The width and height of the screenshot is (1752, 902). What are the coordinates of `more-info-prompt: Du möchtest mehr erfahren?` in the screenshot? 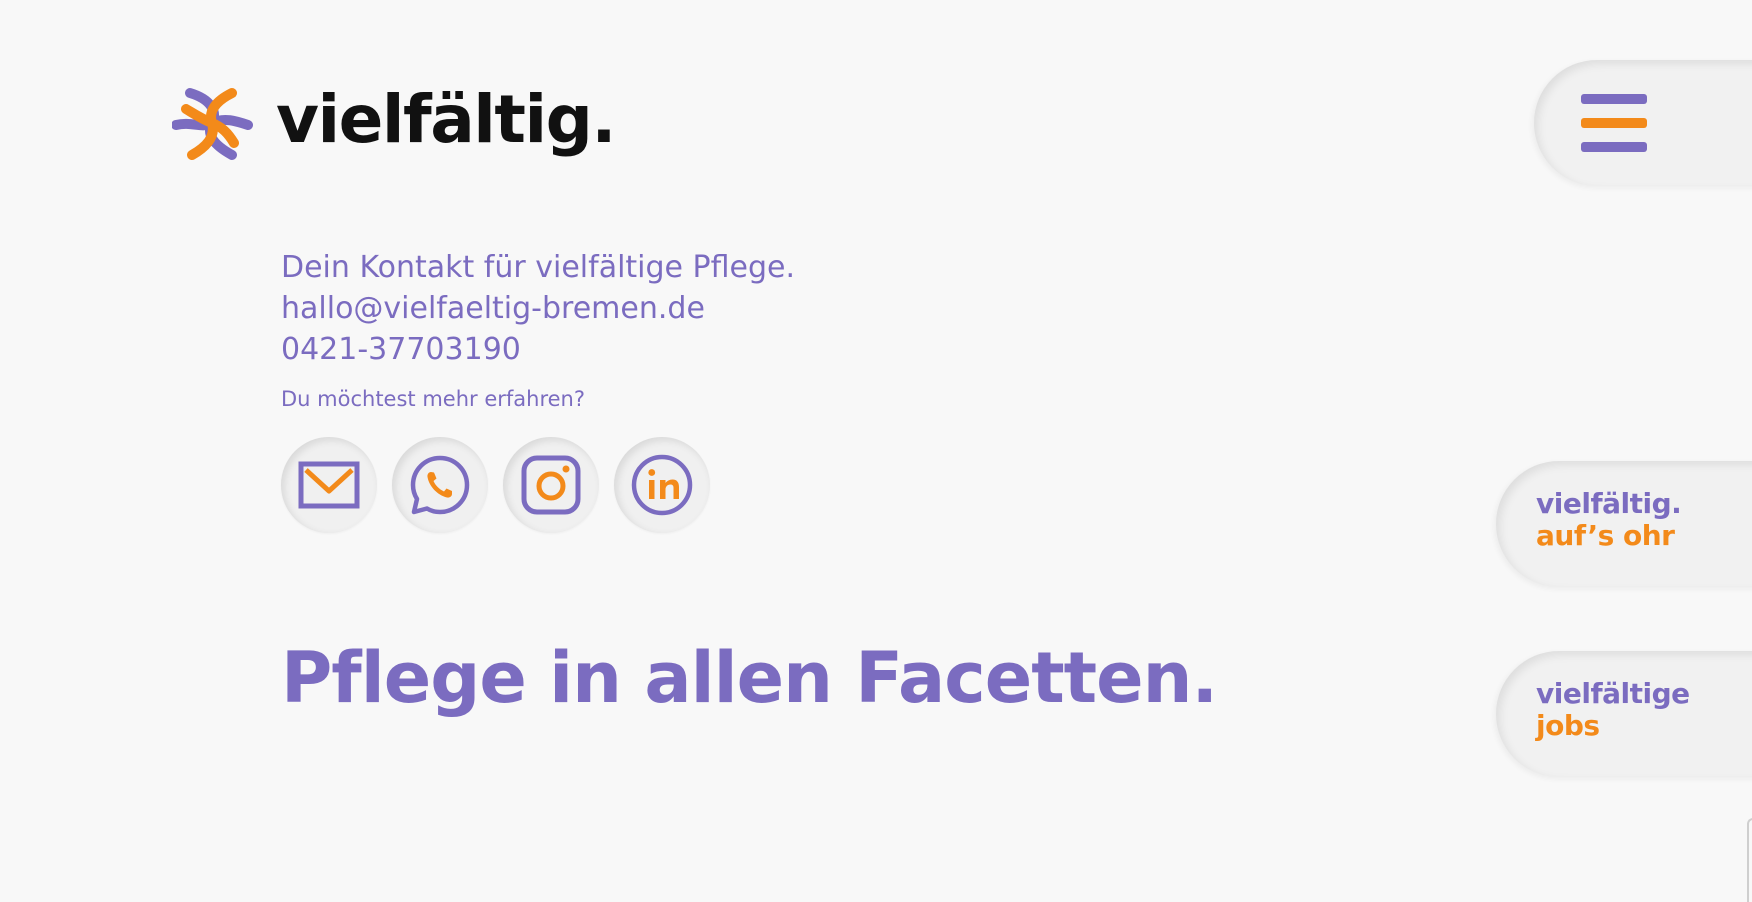 It's located at (433, 399).